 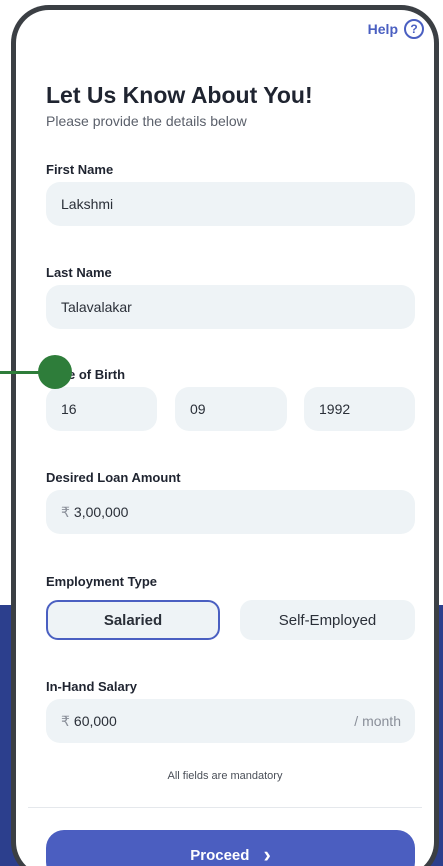 I want to click on salary-field: ₹ 60,000 / month, so click(x=230, y=721).